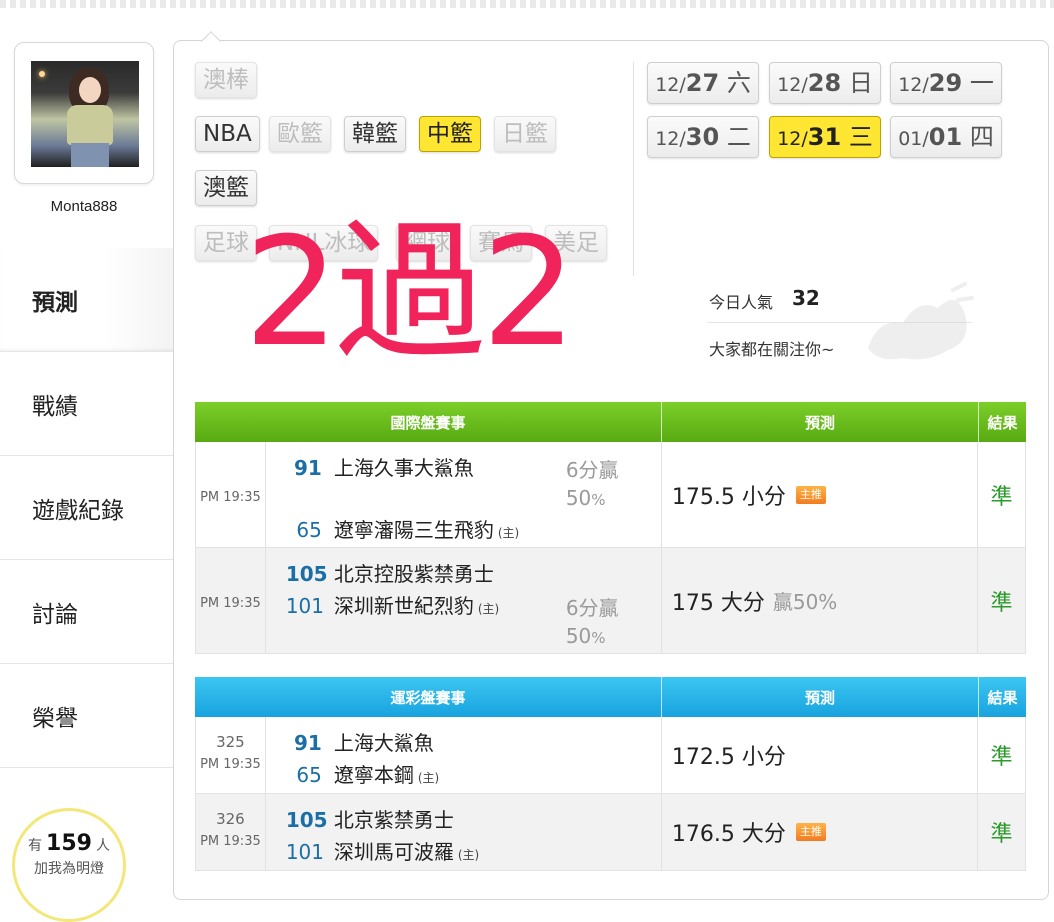 The image size is (1054, 922). I want to click on sport-tag-aus-baseball: 澳棒, so click(226, 80).